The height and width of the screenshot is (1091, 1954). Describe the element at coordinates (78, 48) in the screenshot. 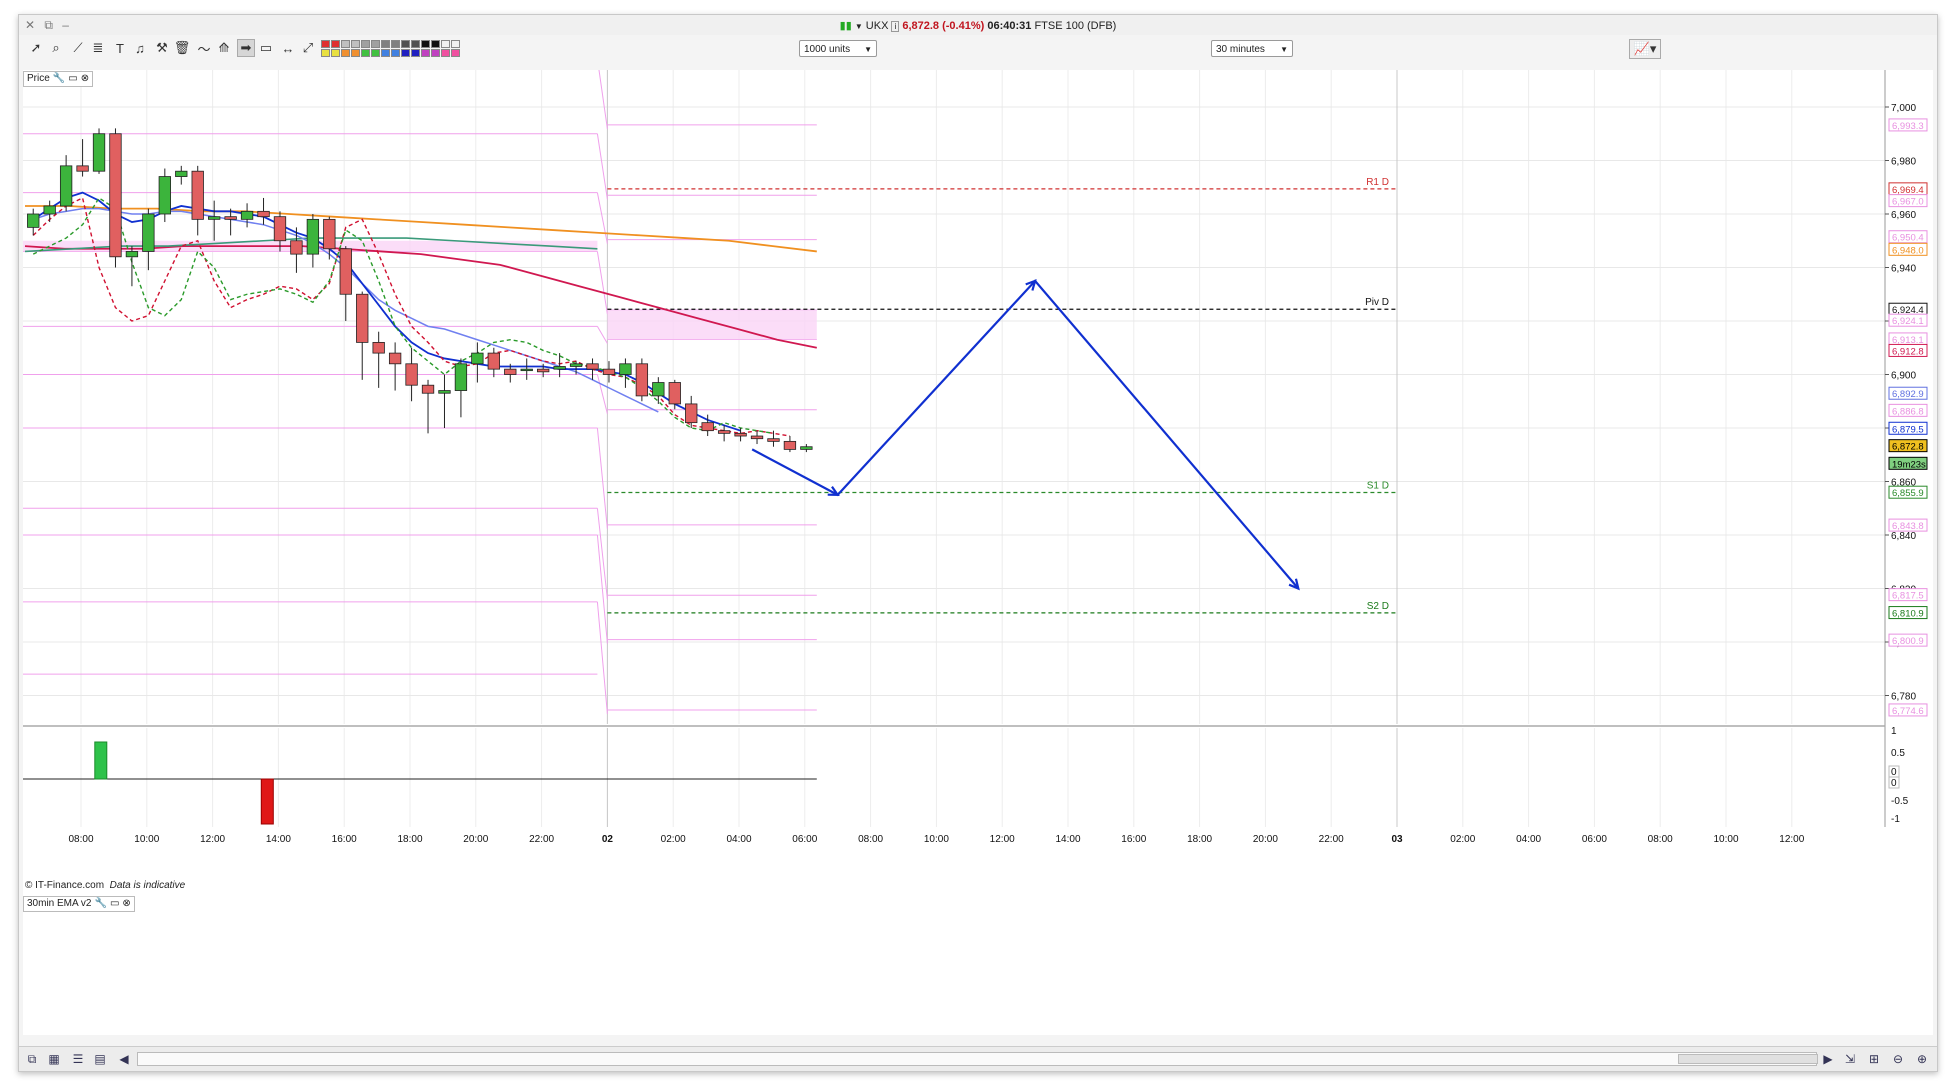

I see `trendline-icon: ⟋` at that location.